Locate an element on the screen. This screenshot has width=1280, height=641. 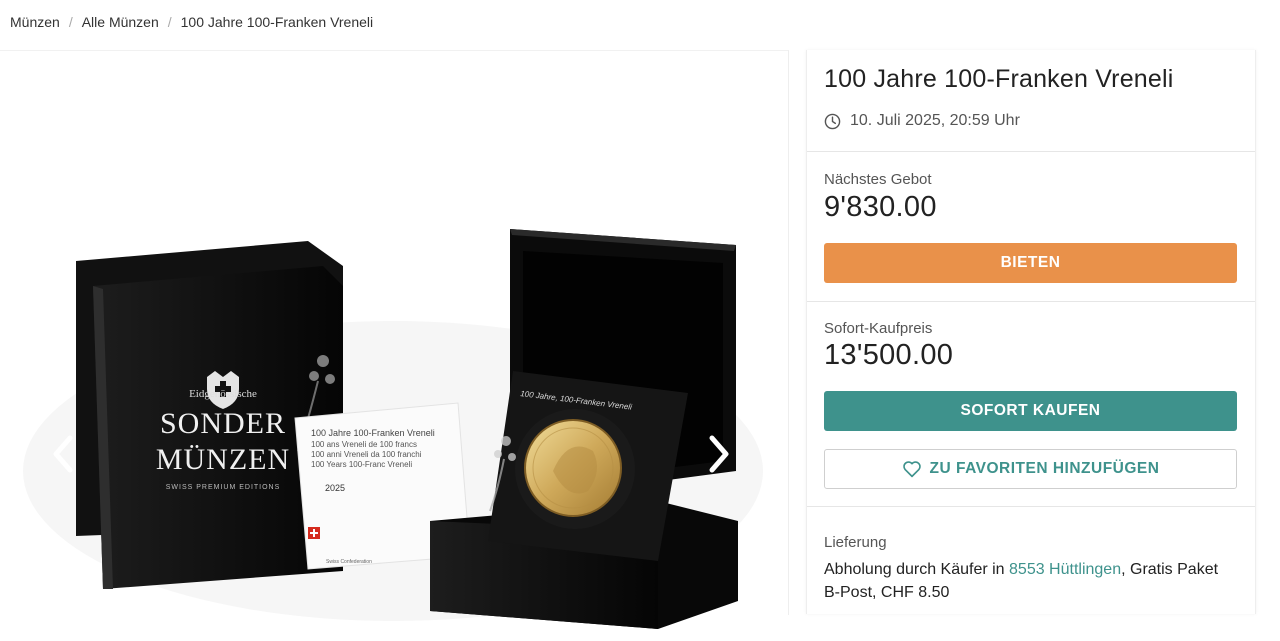
buy-now-value: 13'500.00 is located at coordinates (889, 355).